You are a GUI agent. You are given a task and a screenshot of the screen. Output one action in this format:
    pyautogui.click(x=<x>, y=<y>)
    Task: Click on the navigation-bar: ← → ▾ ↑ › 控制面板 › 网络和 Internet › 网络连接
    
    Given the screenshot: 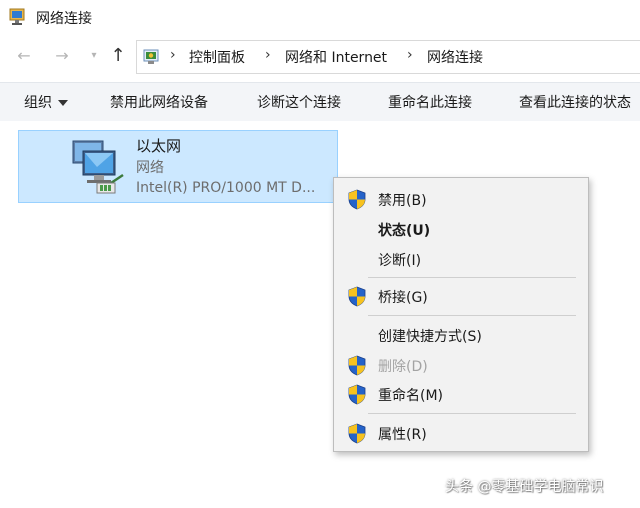 What is the action you would take?
    pyautogui.click(x=320, y=57)
    